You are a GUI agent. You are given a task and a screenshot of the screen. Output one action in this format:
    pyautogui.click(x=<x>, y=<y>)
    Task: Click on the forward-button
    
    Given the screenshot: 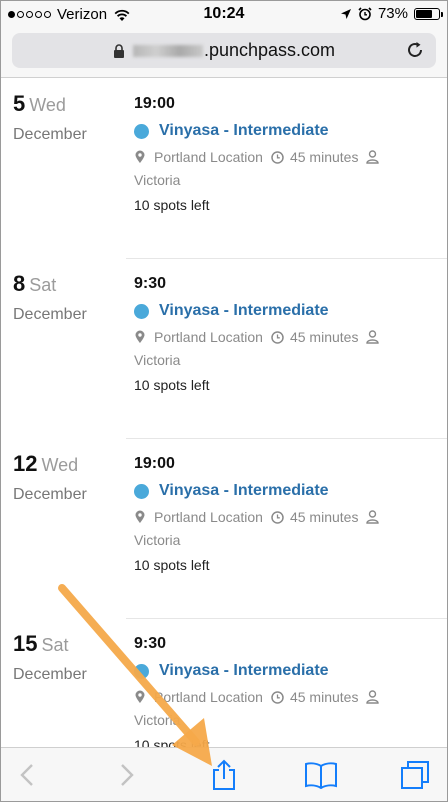 What is the action you would take?
    pyautogui.click(x=127, y=775)
    